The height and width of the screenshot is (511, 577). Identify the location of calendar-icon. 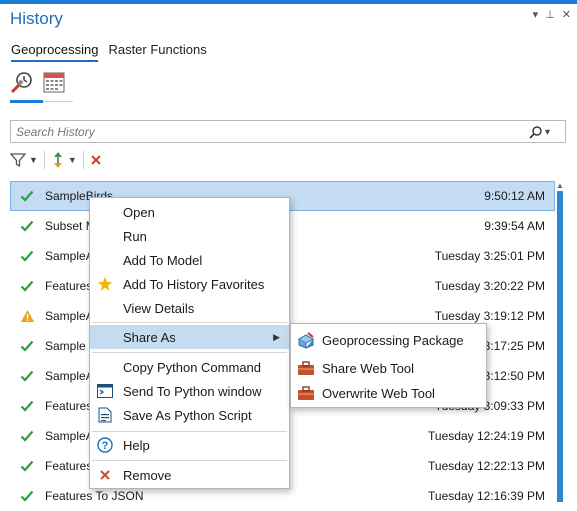
(54, 82).